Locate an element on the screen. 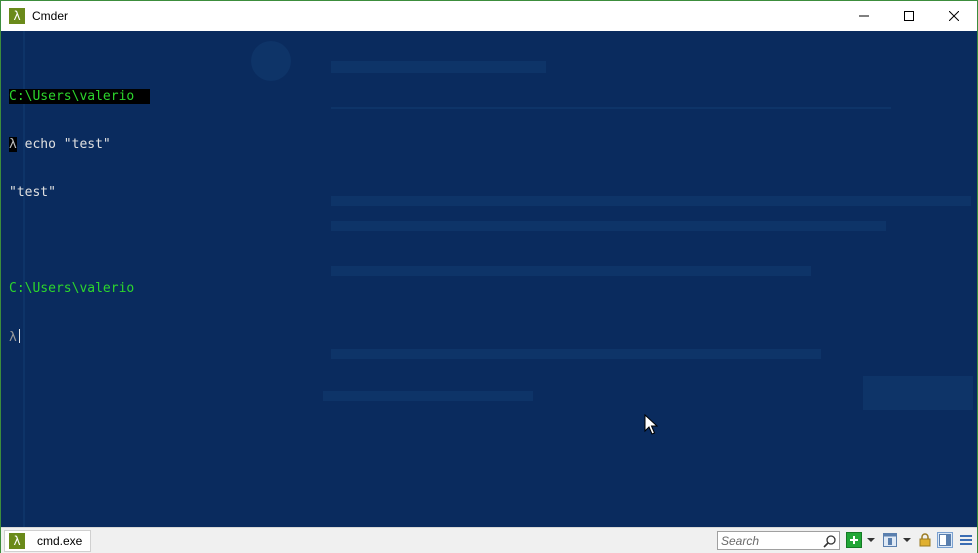 The width and height of the screenshot is (978, 553). mouse-pointer-icon is located at coordinates (651, 424).